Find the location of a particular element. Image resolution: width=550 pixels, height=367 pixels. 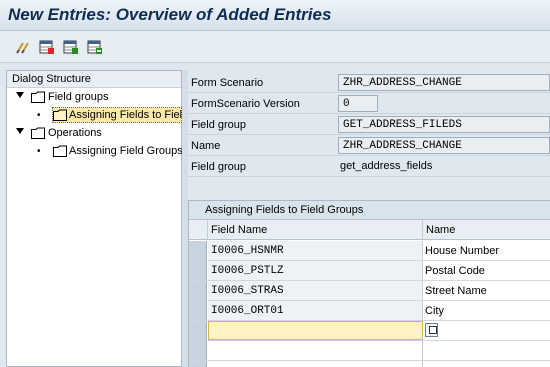

glasses-icon is located at coordinates (22, 48).